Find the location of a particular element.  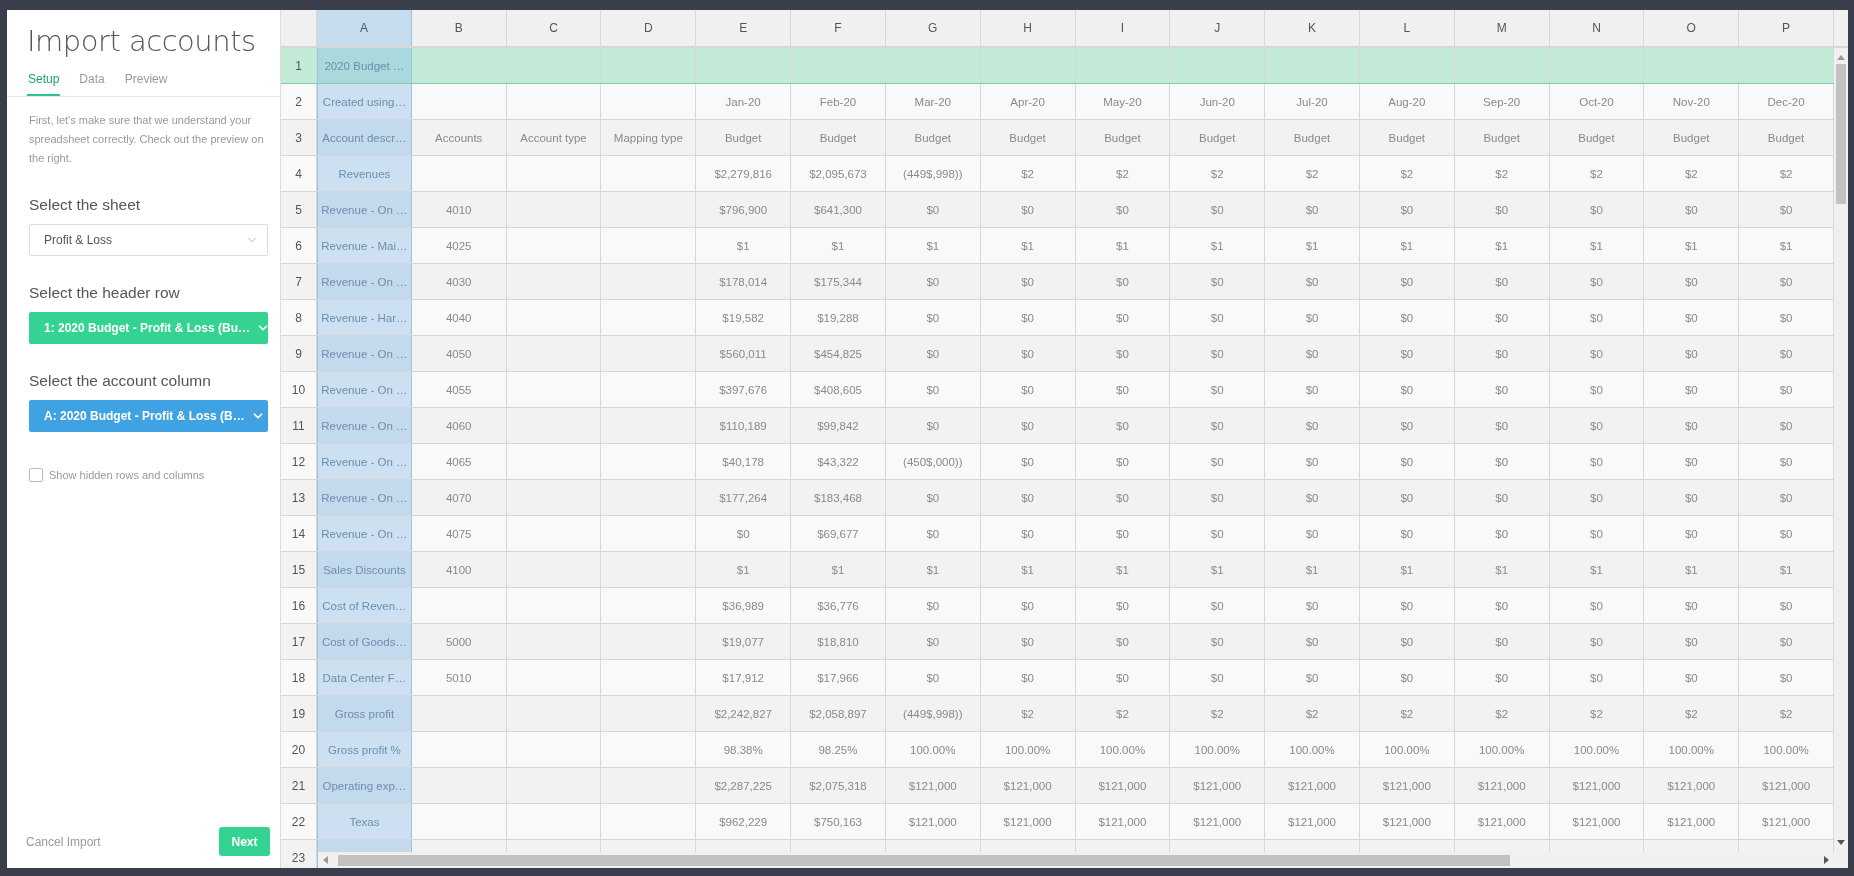

table-cell: $796,900 is located at coordinates (744, 209).